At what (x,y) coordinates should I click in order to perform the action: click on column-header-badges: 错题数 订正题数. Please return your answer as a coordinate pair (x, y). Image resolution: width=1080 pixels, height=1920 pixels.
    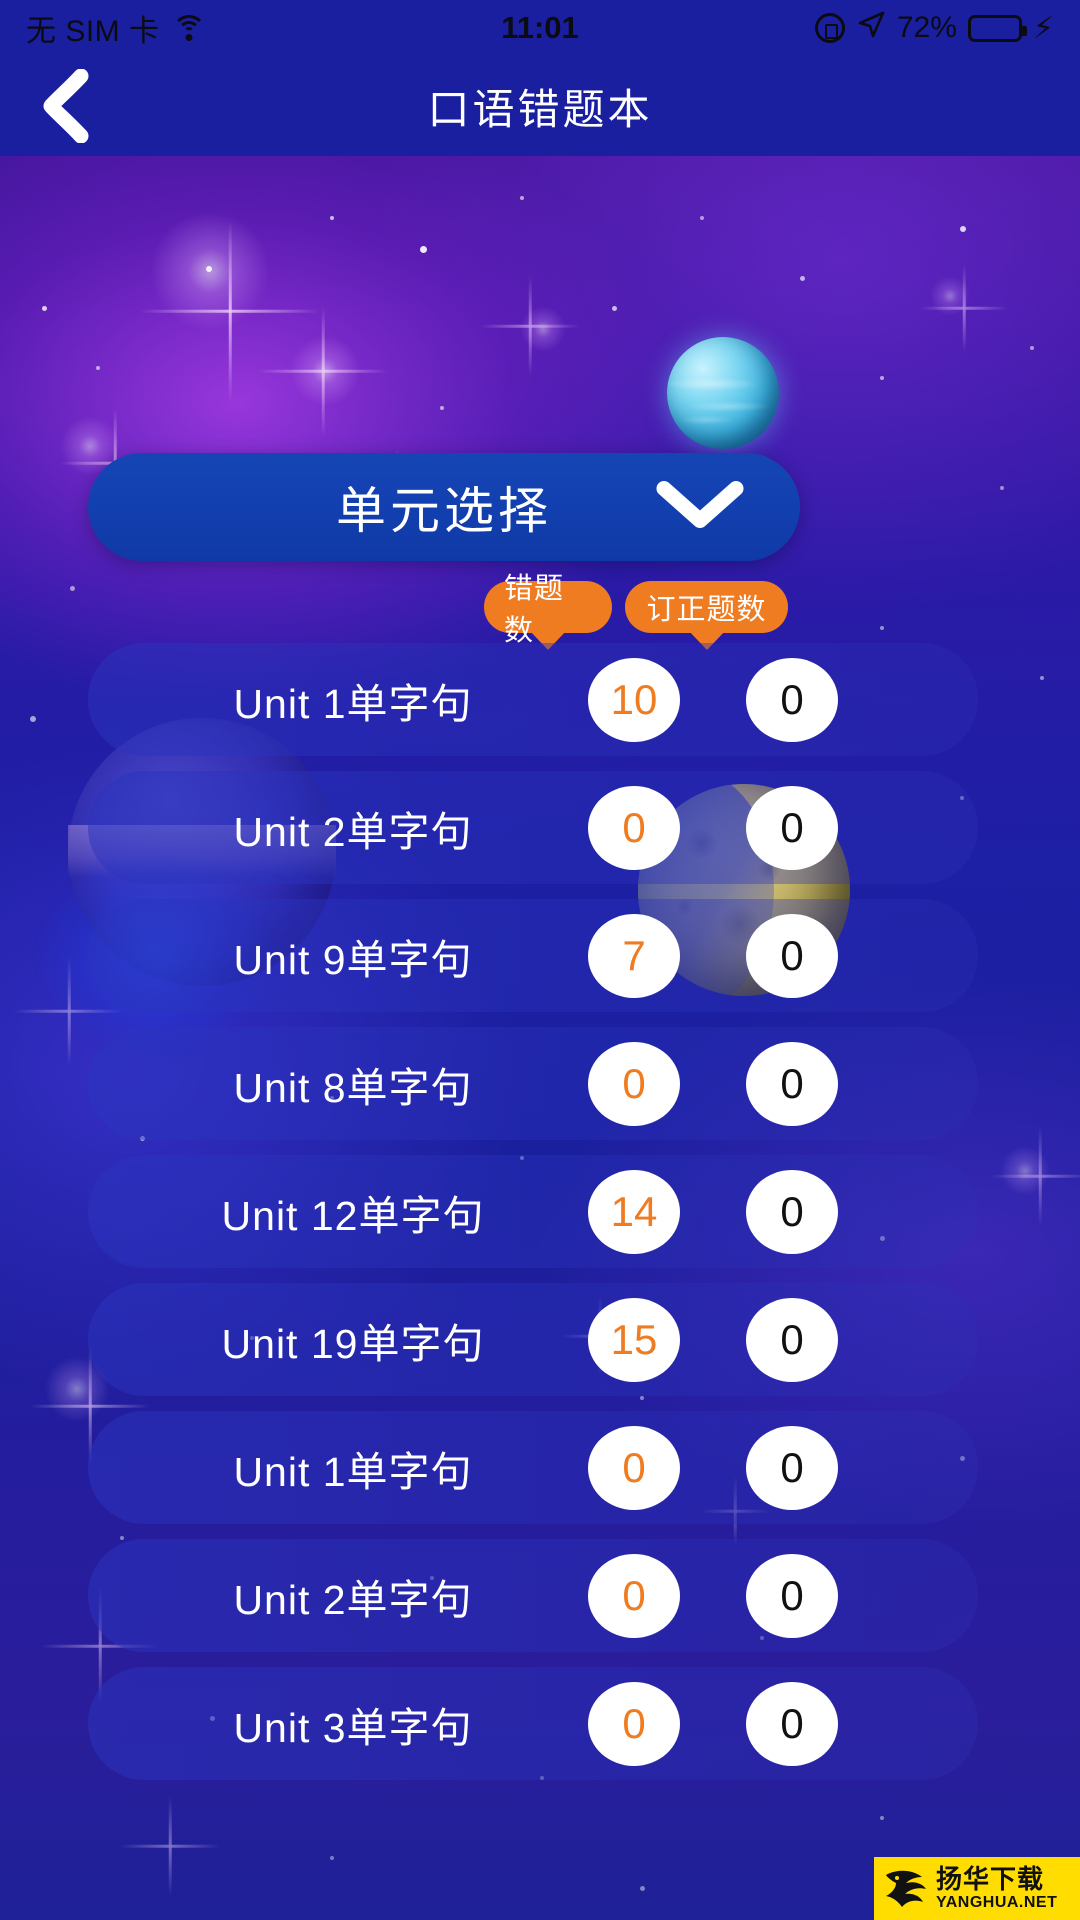
    Looking at the image, I should click on (540, 612).